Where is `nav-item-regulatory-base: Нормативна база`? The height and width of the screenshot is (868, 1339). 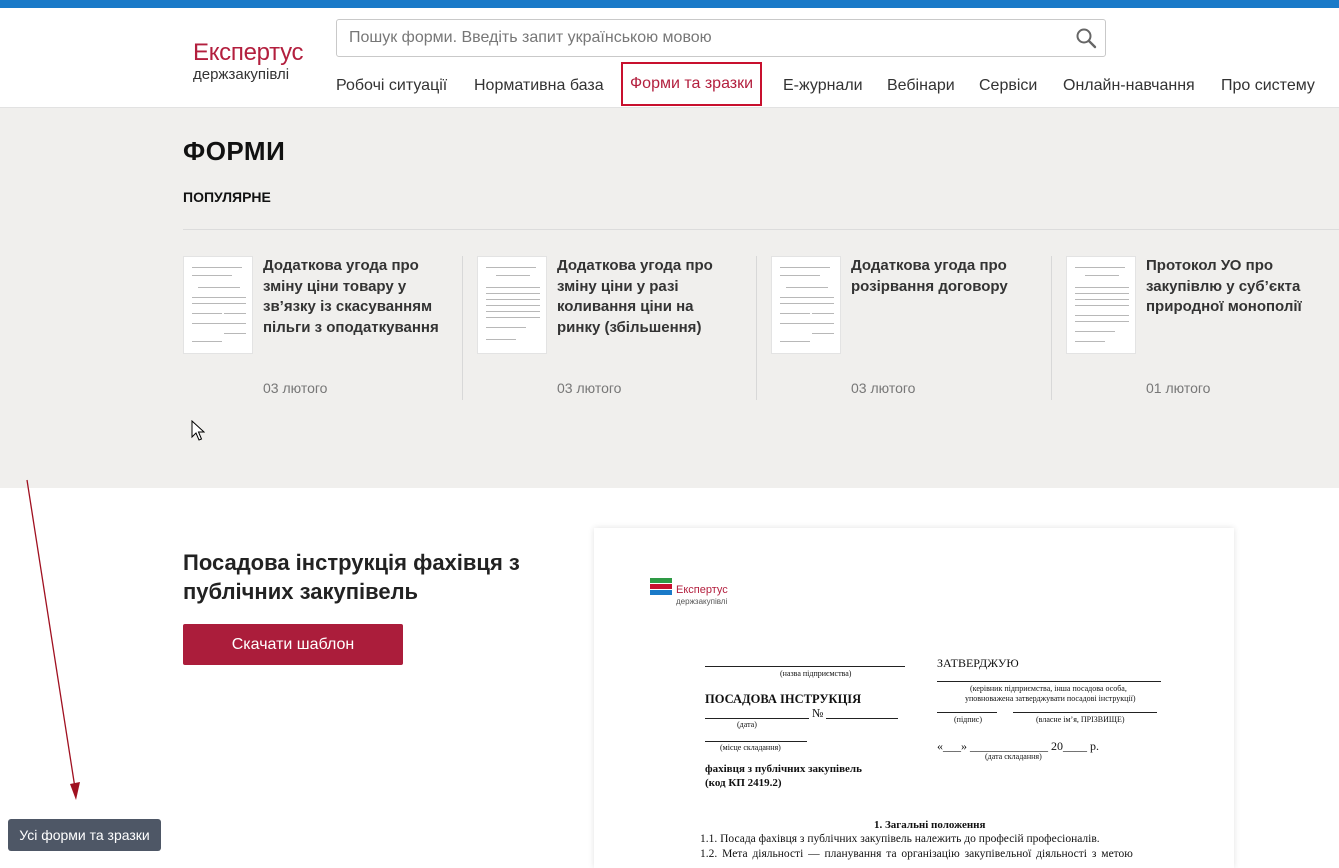
nav-item-regulatory-base: Нормативна база is located at coordinates (539, 86).